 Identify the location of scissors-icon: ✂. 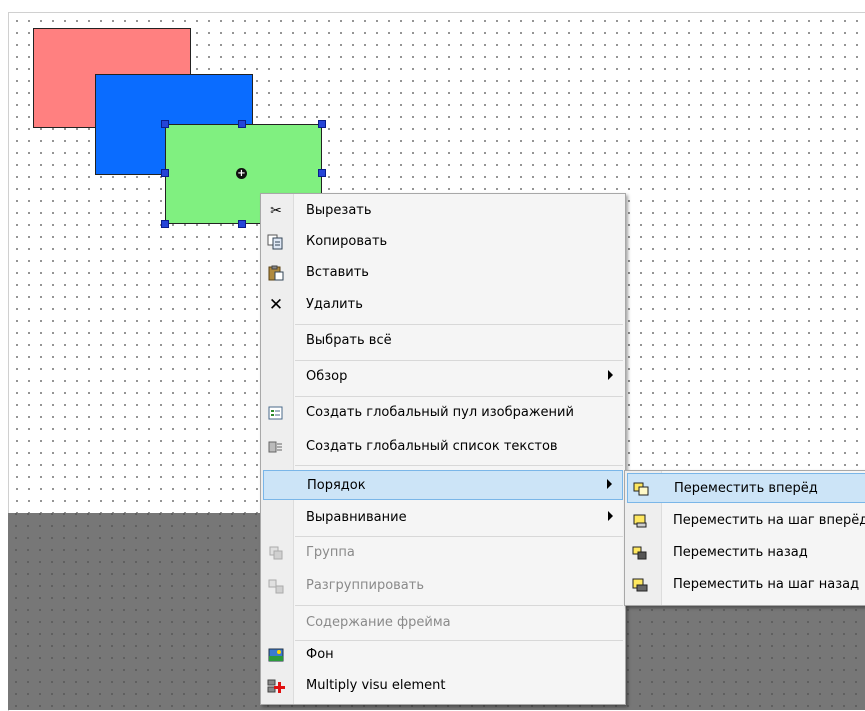
(276, 211).